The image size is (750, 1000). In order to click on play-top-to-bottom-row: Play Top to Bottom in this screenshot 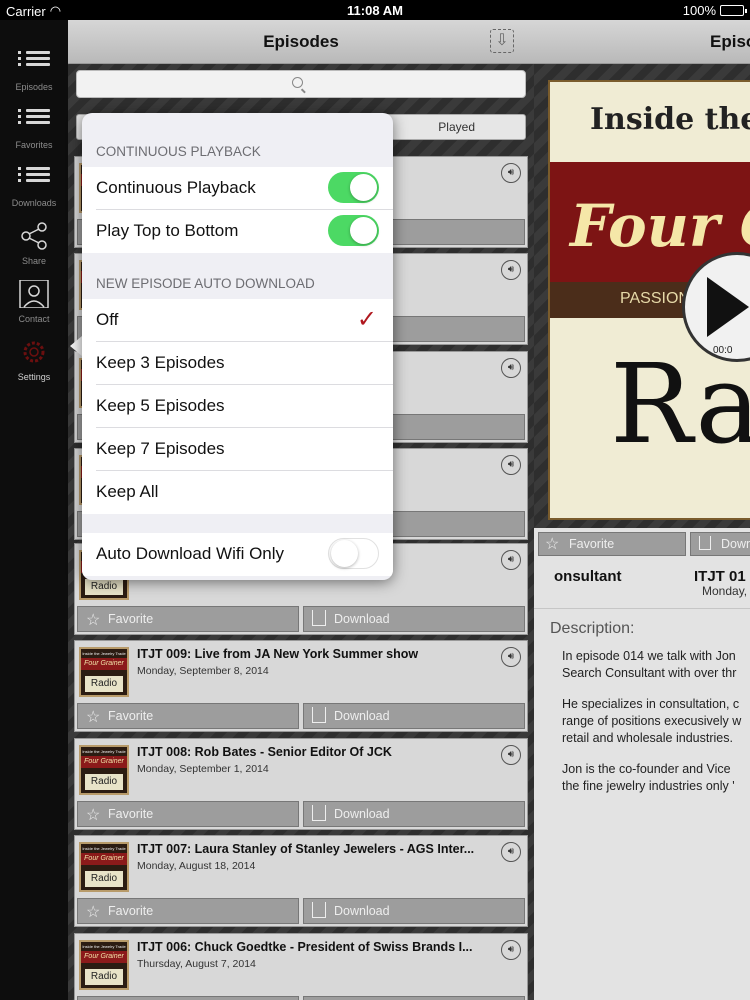, I will do `click(237, 231)`.